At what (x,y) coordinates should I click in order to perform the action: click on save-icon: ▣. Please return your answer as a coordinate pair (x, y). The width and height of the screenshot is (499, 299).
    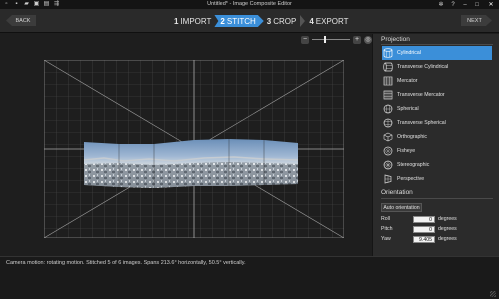
    Looking at the image, I should click on (36, 4).